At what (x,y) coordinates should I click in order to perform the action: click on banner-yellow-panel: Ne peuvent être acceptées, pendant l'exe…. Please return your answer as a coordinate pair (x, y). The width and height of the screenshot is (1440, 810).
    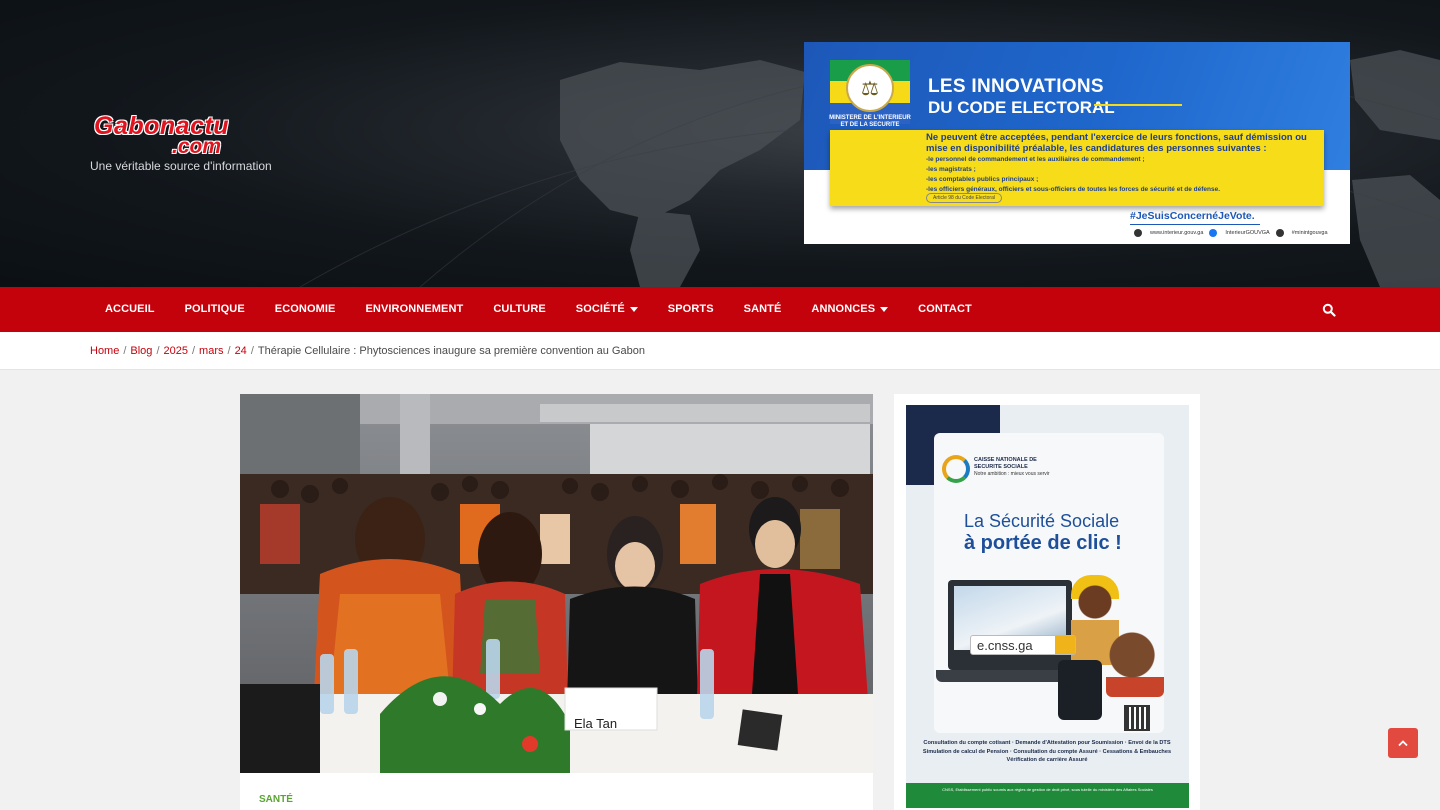
    Looking at the image, I should click on (1077, 168).